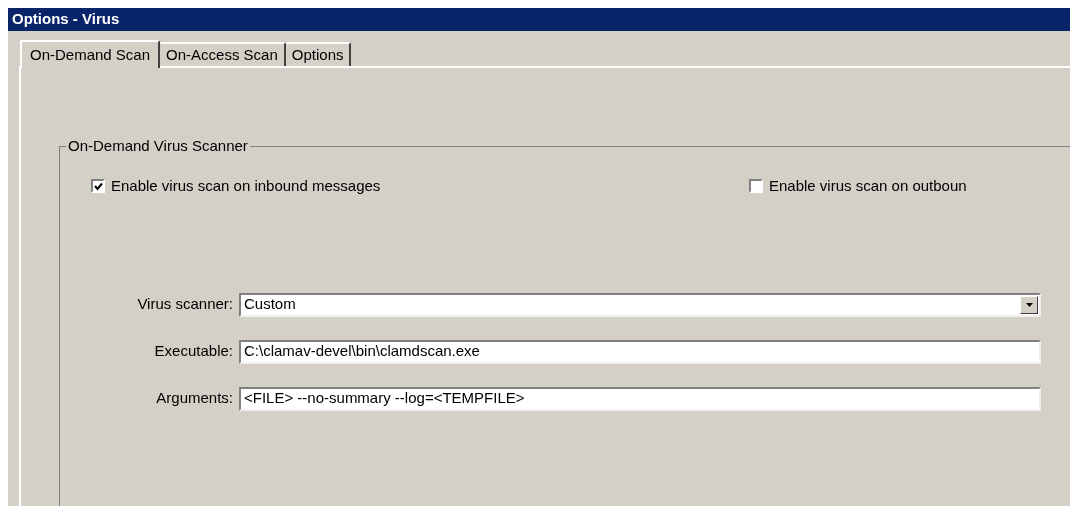  What do you see at coordinates (194, 398) in the screenshot?
I see `field-label: Arguments:` at bounding box center [194, 398].